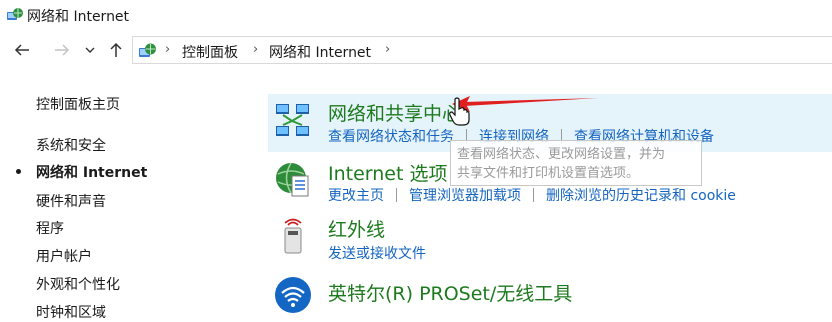  What do you see at coordinates (356, 228) in the screenshot?
I see `category-title: 红外线` at bounding box center [356, 228].